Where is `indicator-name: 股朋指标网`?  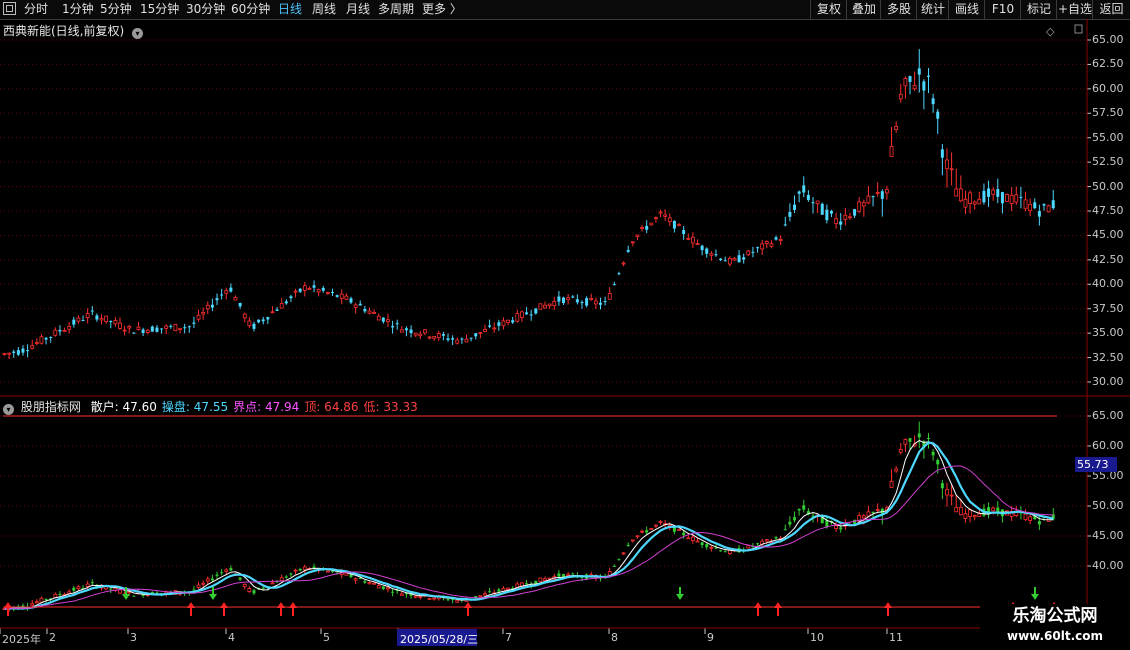 indicator-name: 股朋指标网 is located at coordinates (51, 407).